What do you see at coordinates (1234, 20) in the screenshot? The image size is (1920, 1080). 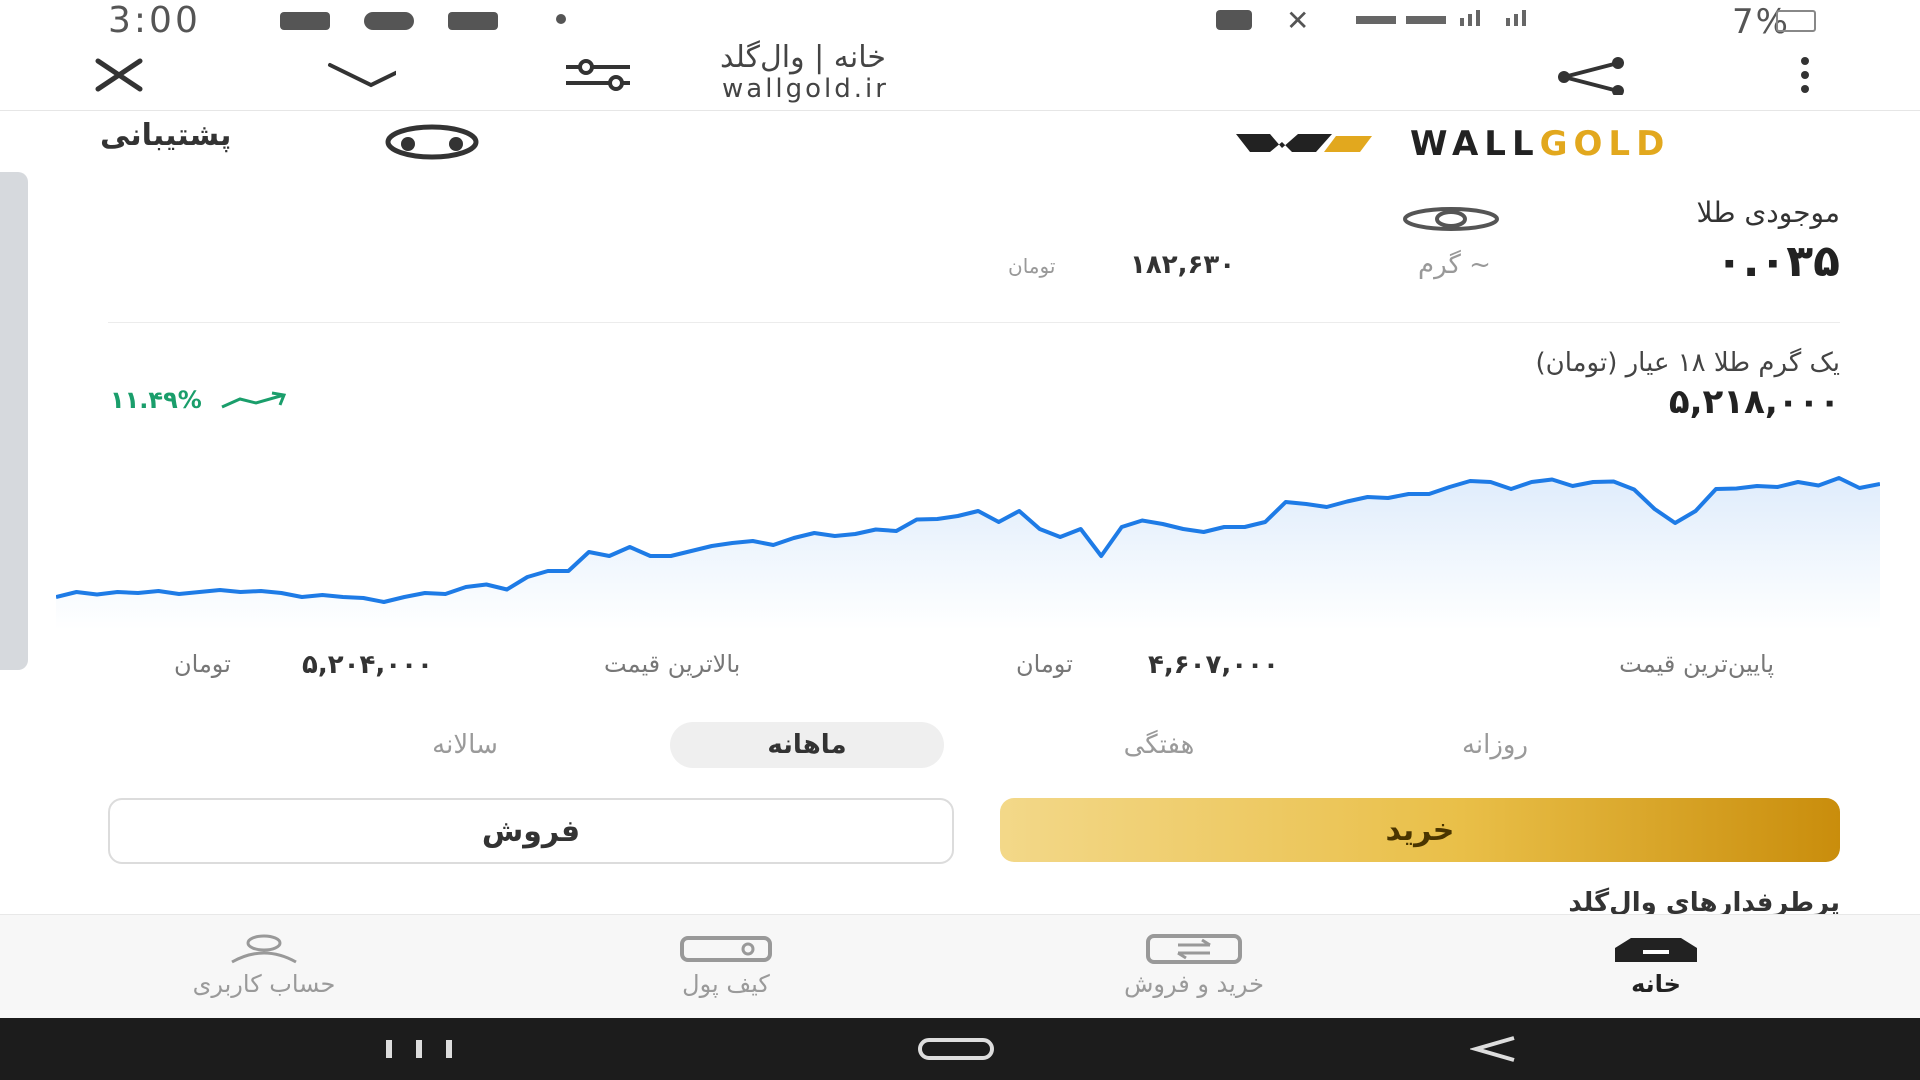 I see `sim-icon` at bounding box center [1234, 20].